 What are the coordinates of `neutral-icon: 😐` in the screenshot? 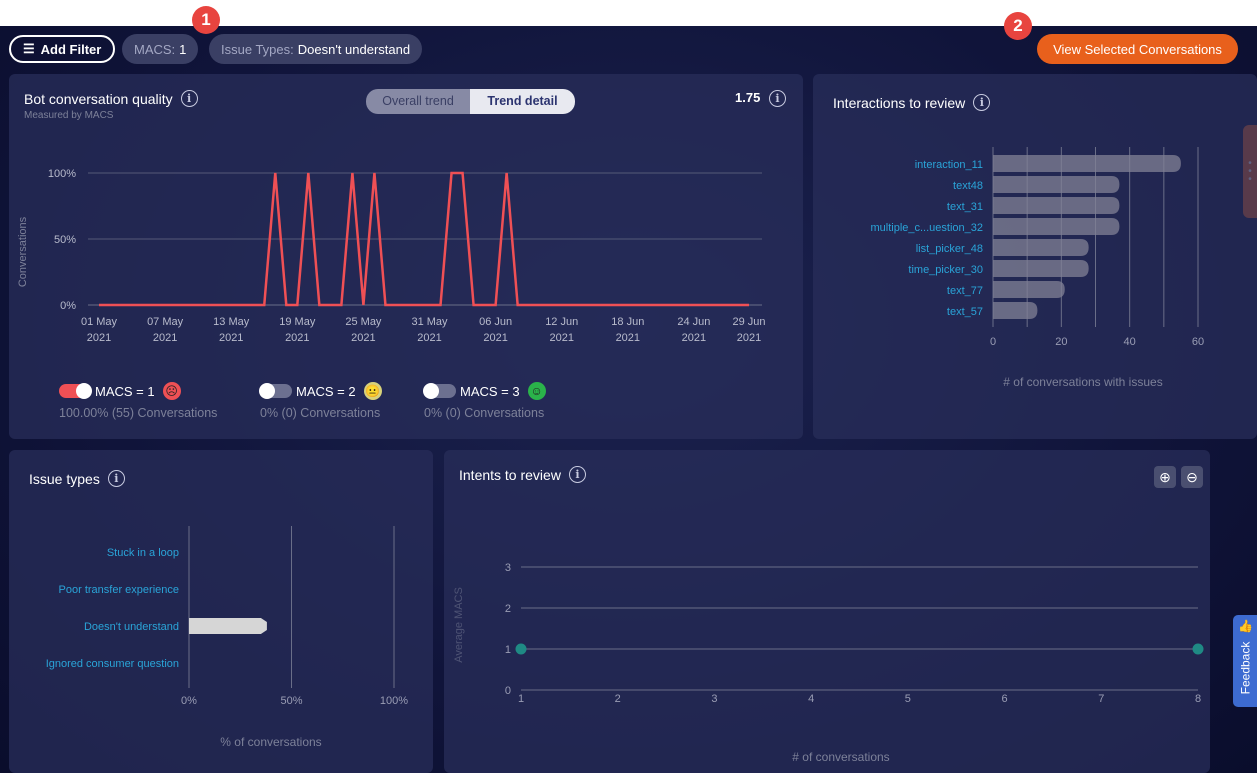 It's located at (372, 391).